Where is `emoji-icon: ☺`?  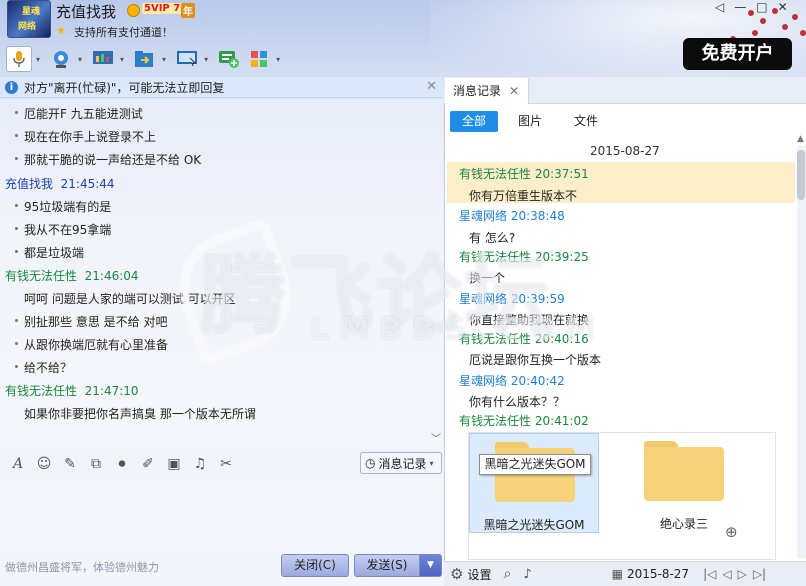 emoji-icon: ☺ is located at coordinates (44, 464).